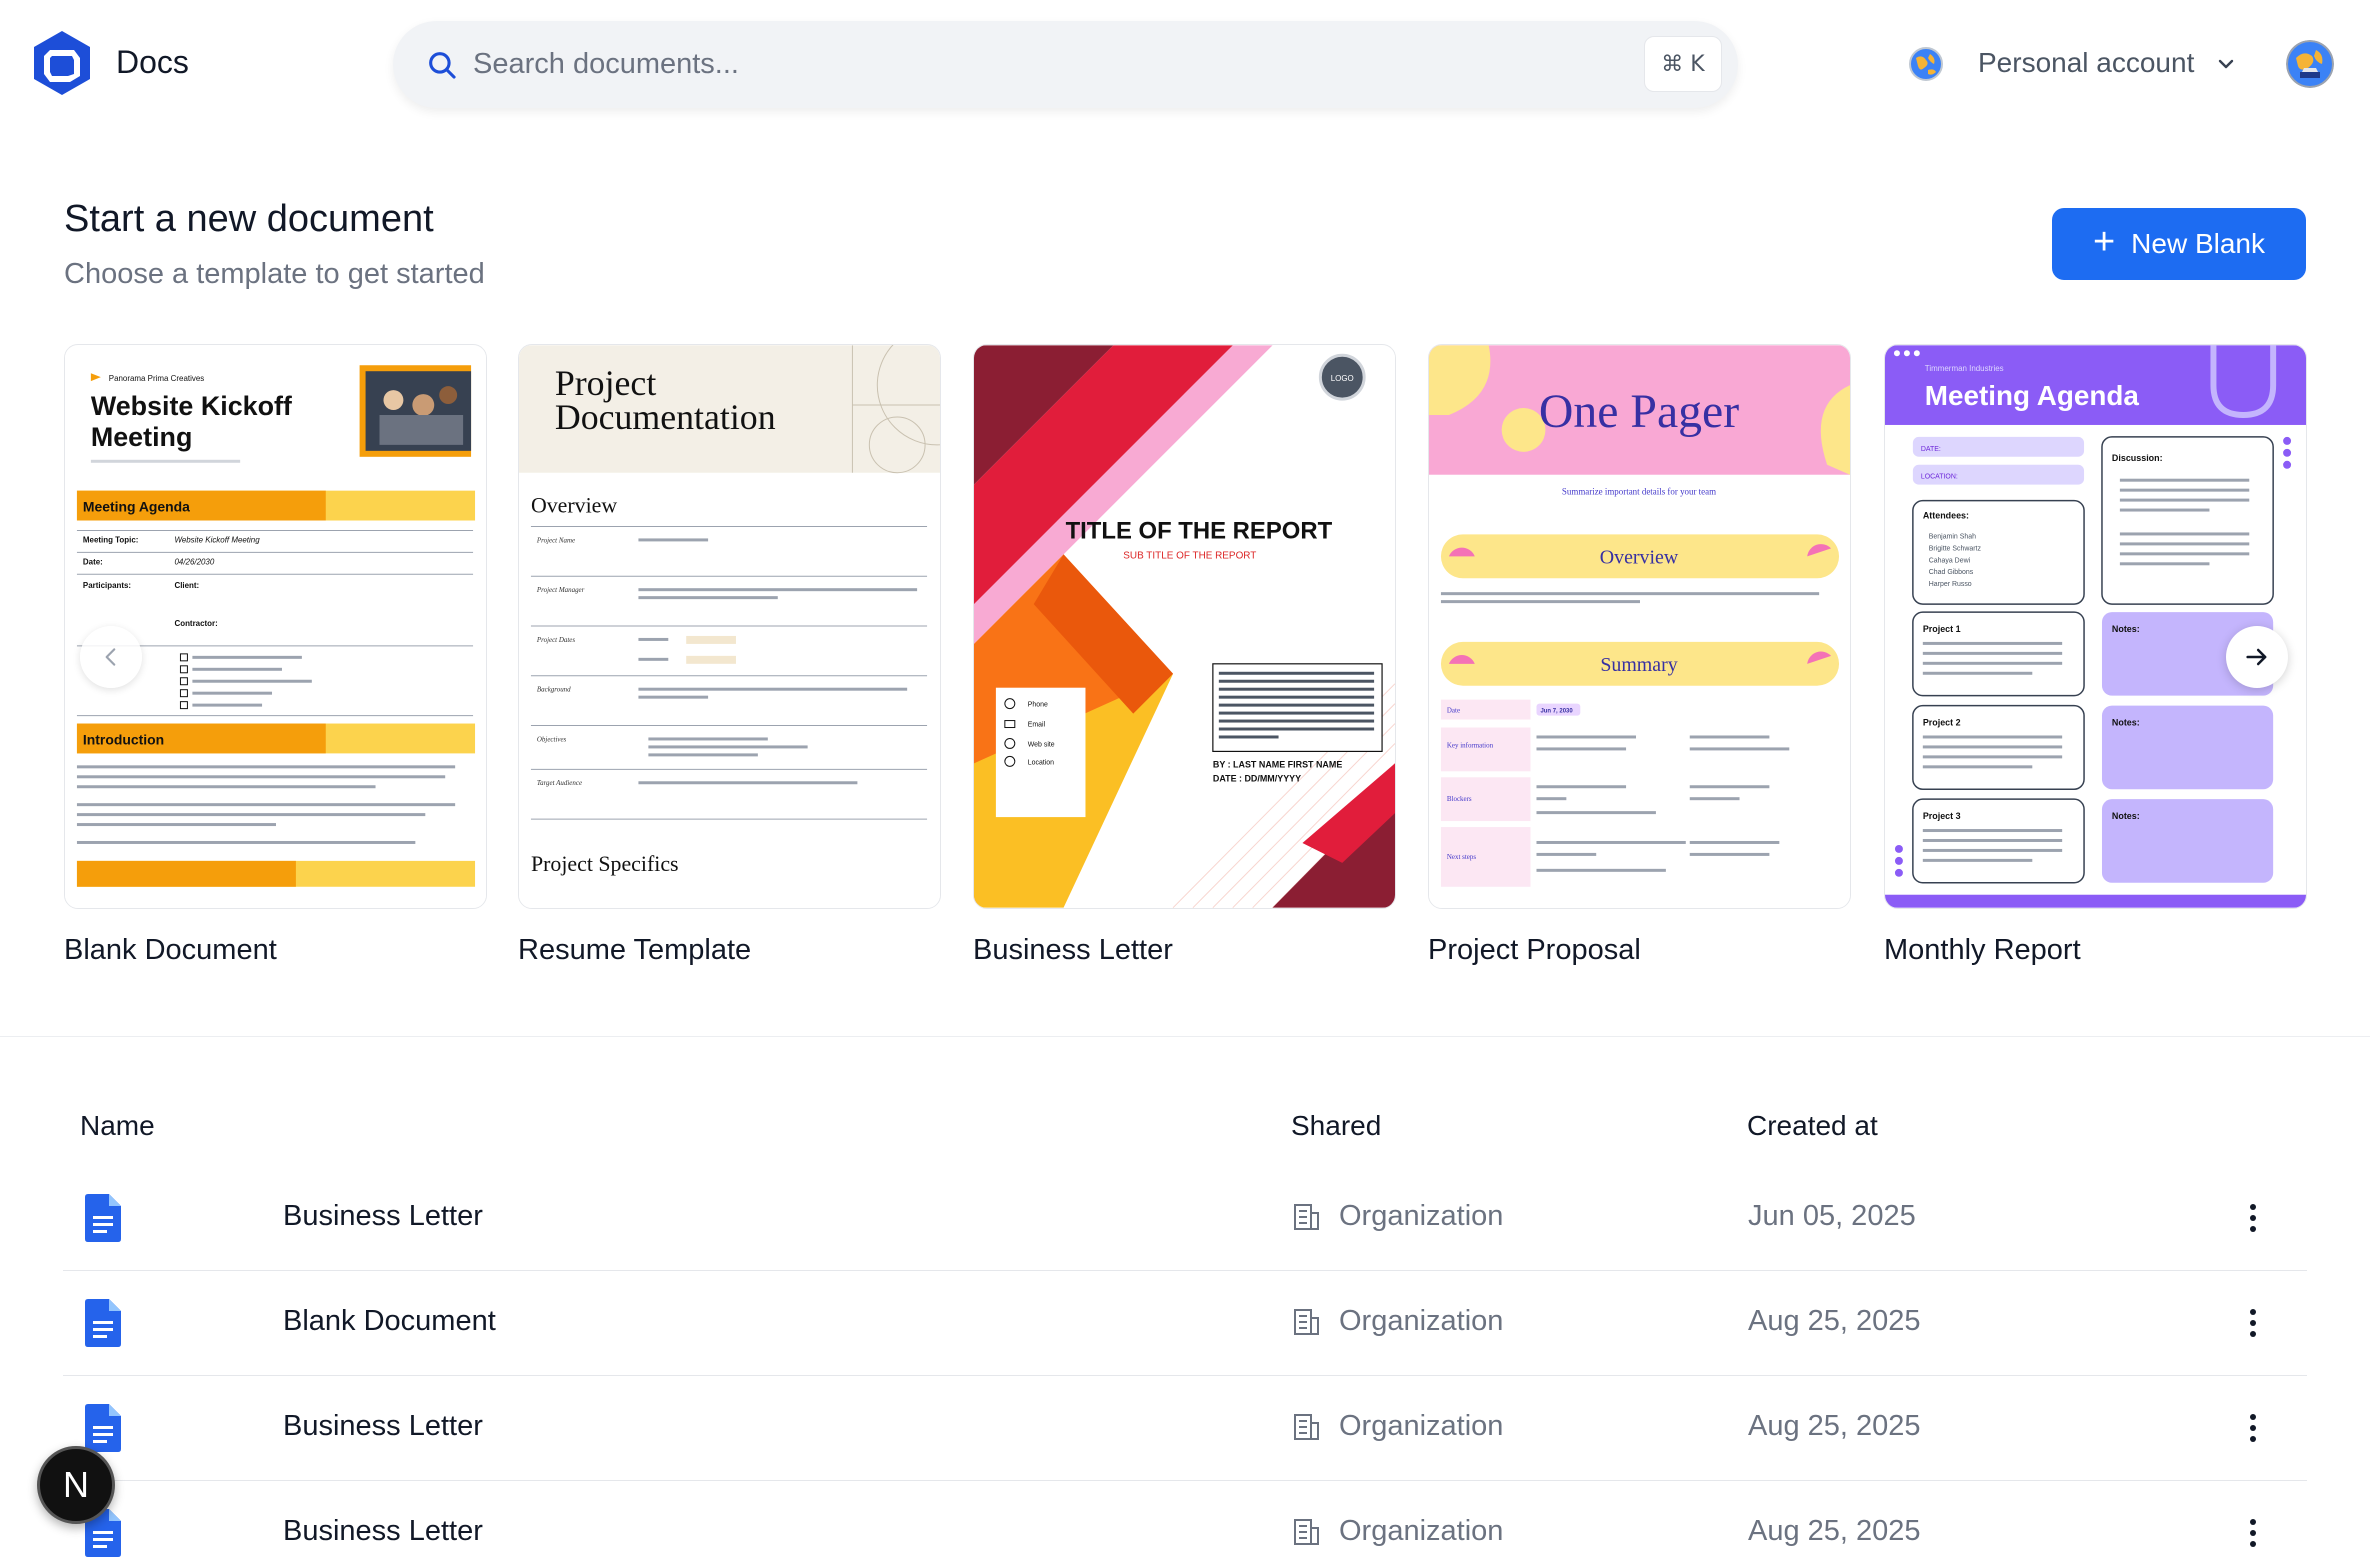  I want to click on agenda-attendee-2: Brigitte Schwartz, so click(1955, 548).